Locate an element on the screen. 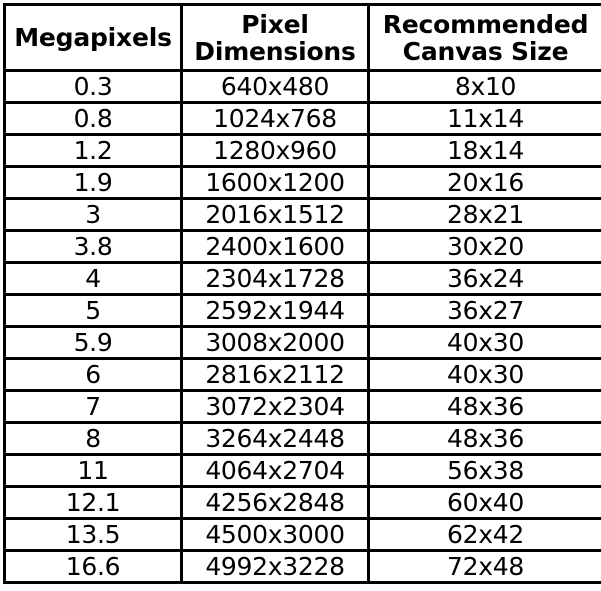 This screenshot has height=591, width=601. table-row: 13.5 4500x3000 62x42 is located at coordinates (302, 534).